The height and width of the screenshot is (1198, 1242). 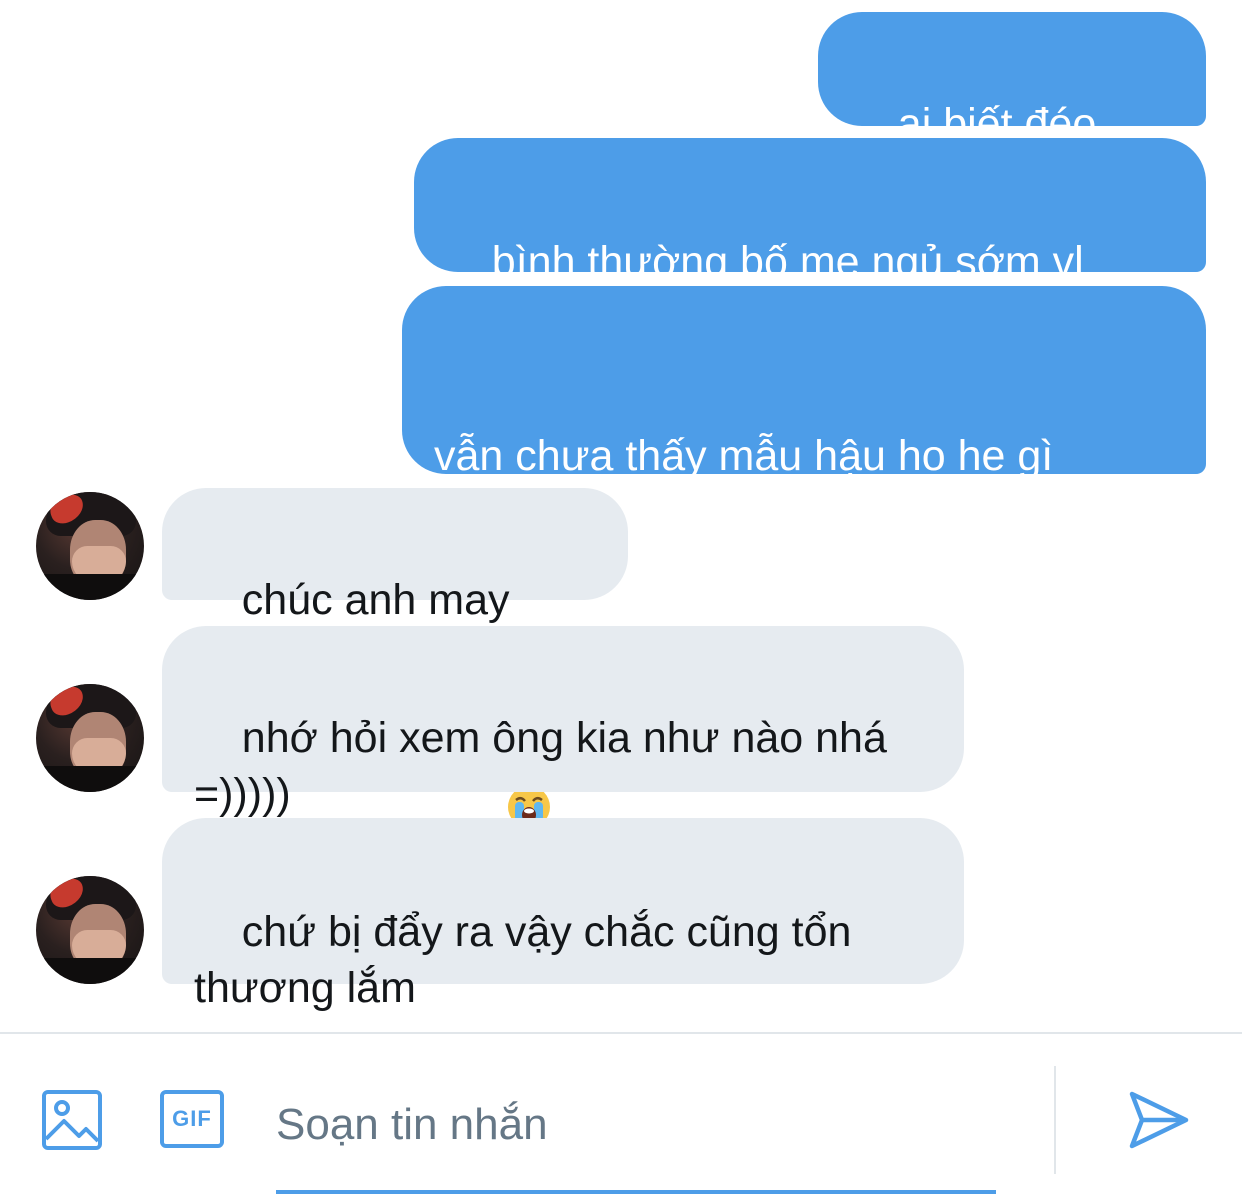 I want to click on message-text: bình thường bố mẹ ngủ sớm vl, so click(x=787, y=262).